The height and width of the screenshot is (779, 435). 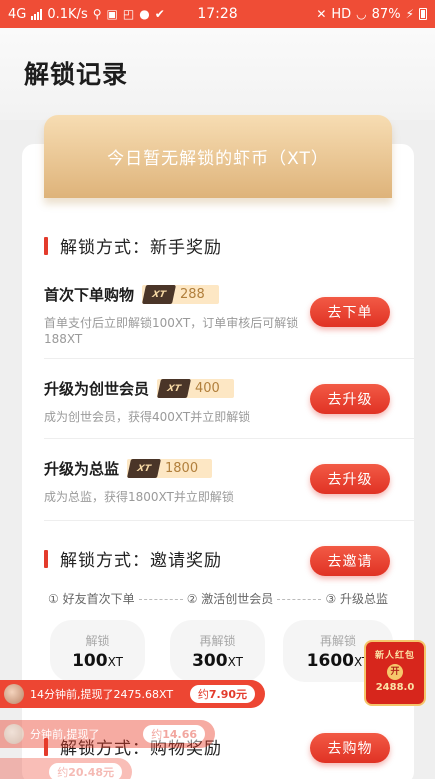 What do you see at coordinates (112, 14) in the screenshot?
I see `app-icon: ▣` at bounding box center [112, 14].